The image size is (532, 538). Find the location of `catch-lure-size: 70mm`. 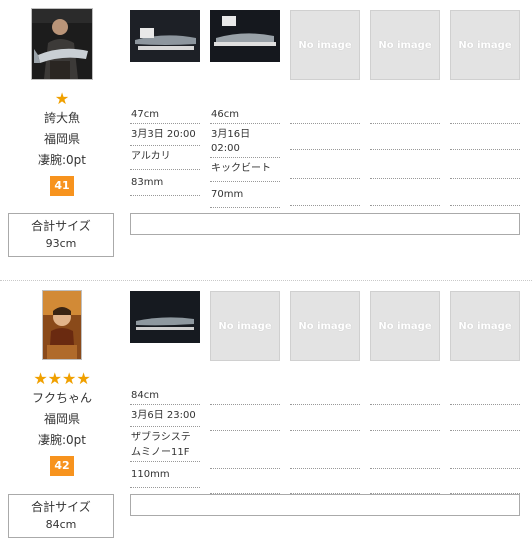

catch-lure-size: 70mm is located at coordinates (245, 195).